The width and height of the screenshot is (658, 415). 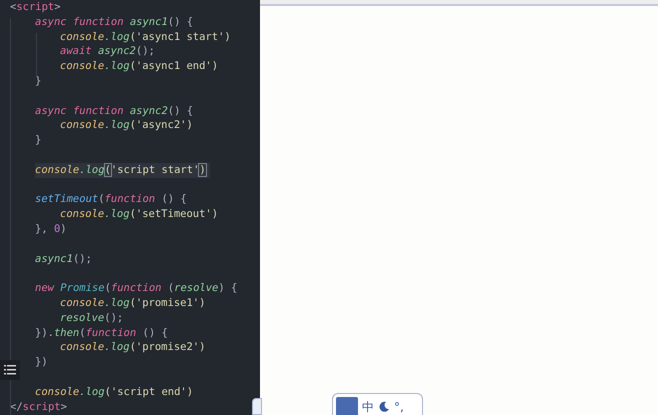 What do you see at coordinates (42, 362) in the screenshot?
I see `code-line: })` at bounding box center [42, 362].